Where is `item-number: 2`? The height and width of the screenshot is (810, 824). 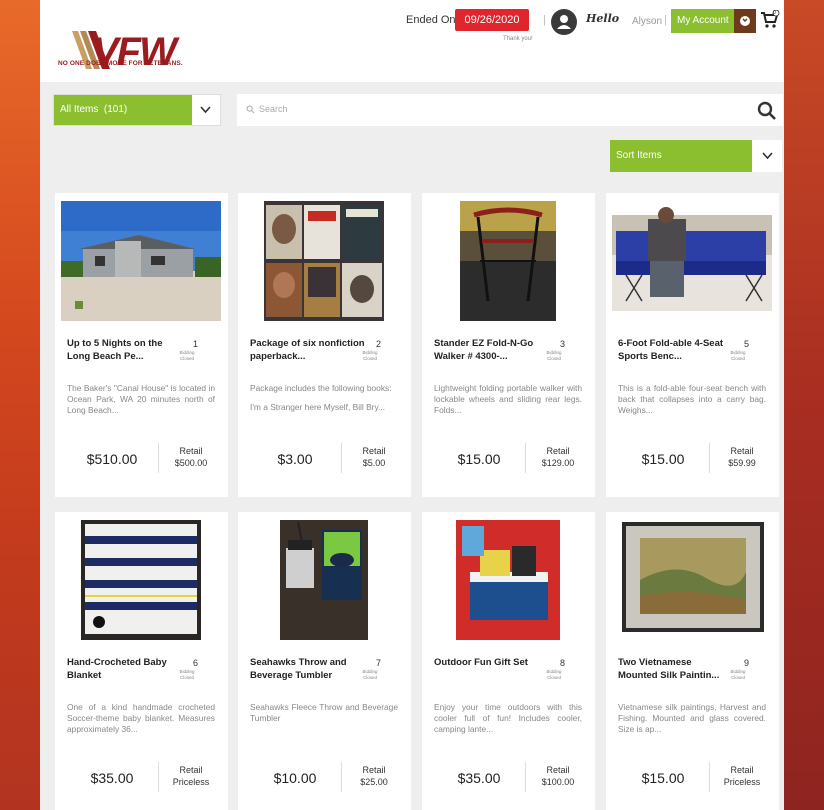
item-number: 2 is located at coordinates (378, 344).